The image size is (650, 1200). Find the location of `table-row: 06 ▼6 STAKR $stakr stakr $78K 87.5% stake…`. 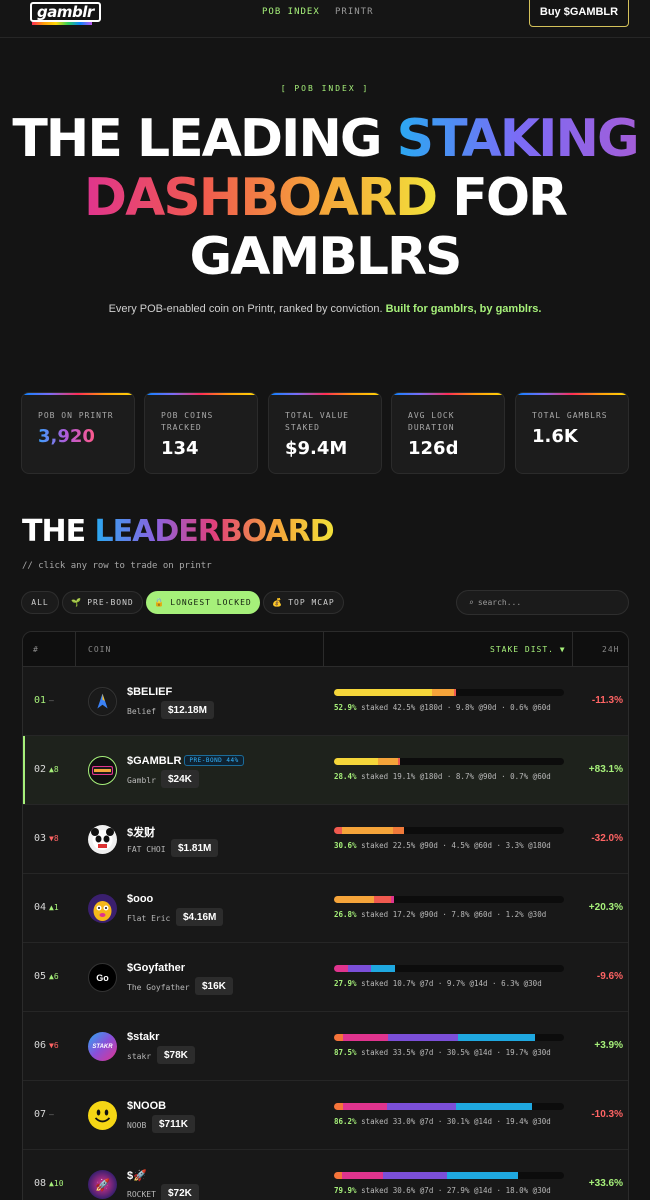

table-row: 06 ▼6 STAKR $stakr stakr $78K 87.5% stake… is located at coordinates (325, 1046).